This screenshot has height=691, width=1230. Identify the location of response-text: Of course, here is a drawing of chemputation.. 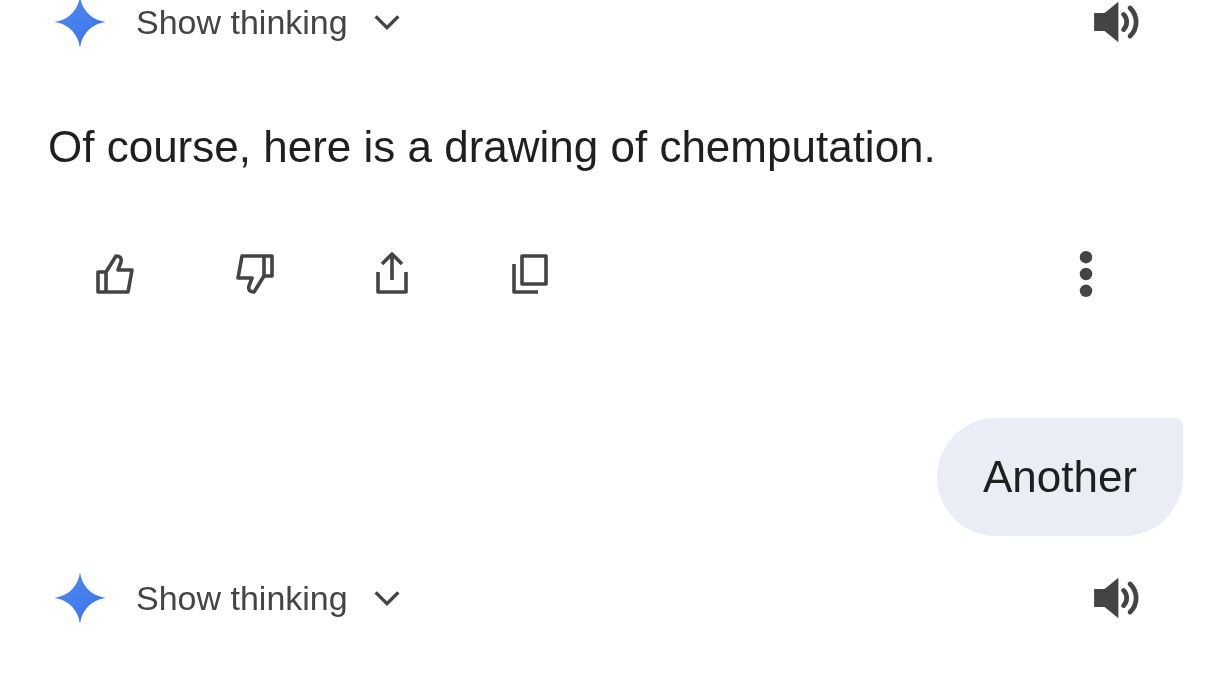
(492, 147).